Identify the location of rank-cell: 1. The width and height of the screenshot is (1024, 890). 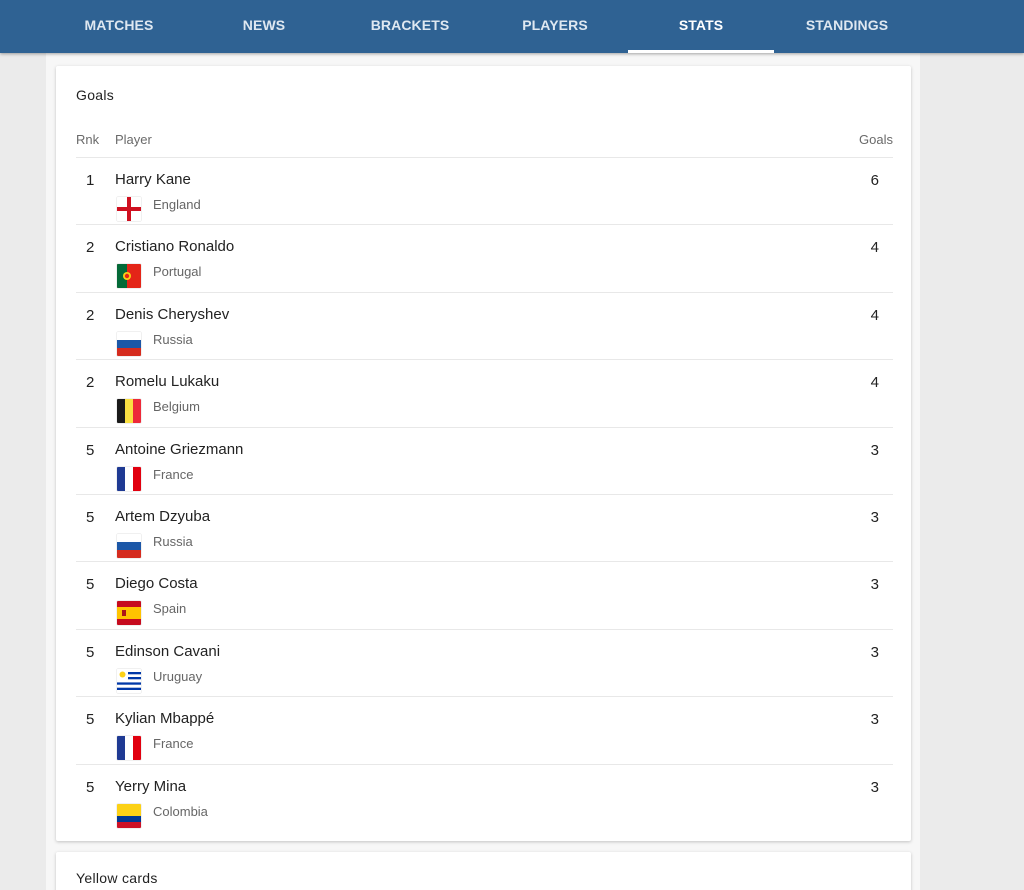
(90, 180).